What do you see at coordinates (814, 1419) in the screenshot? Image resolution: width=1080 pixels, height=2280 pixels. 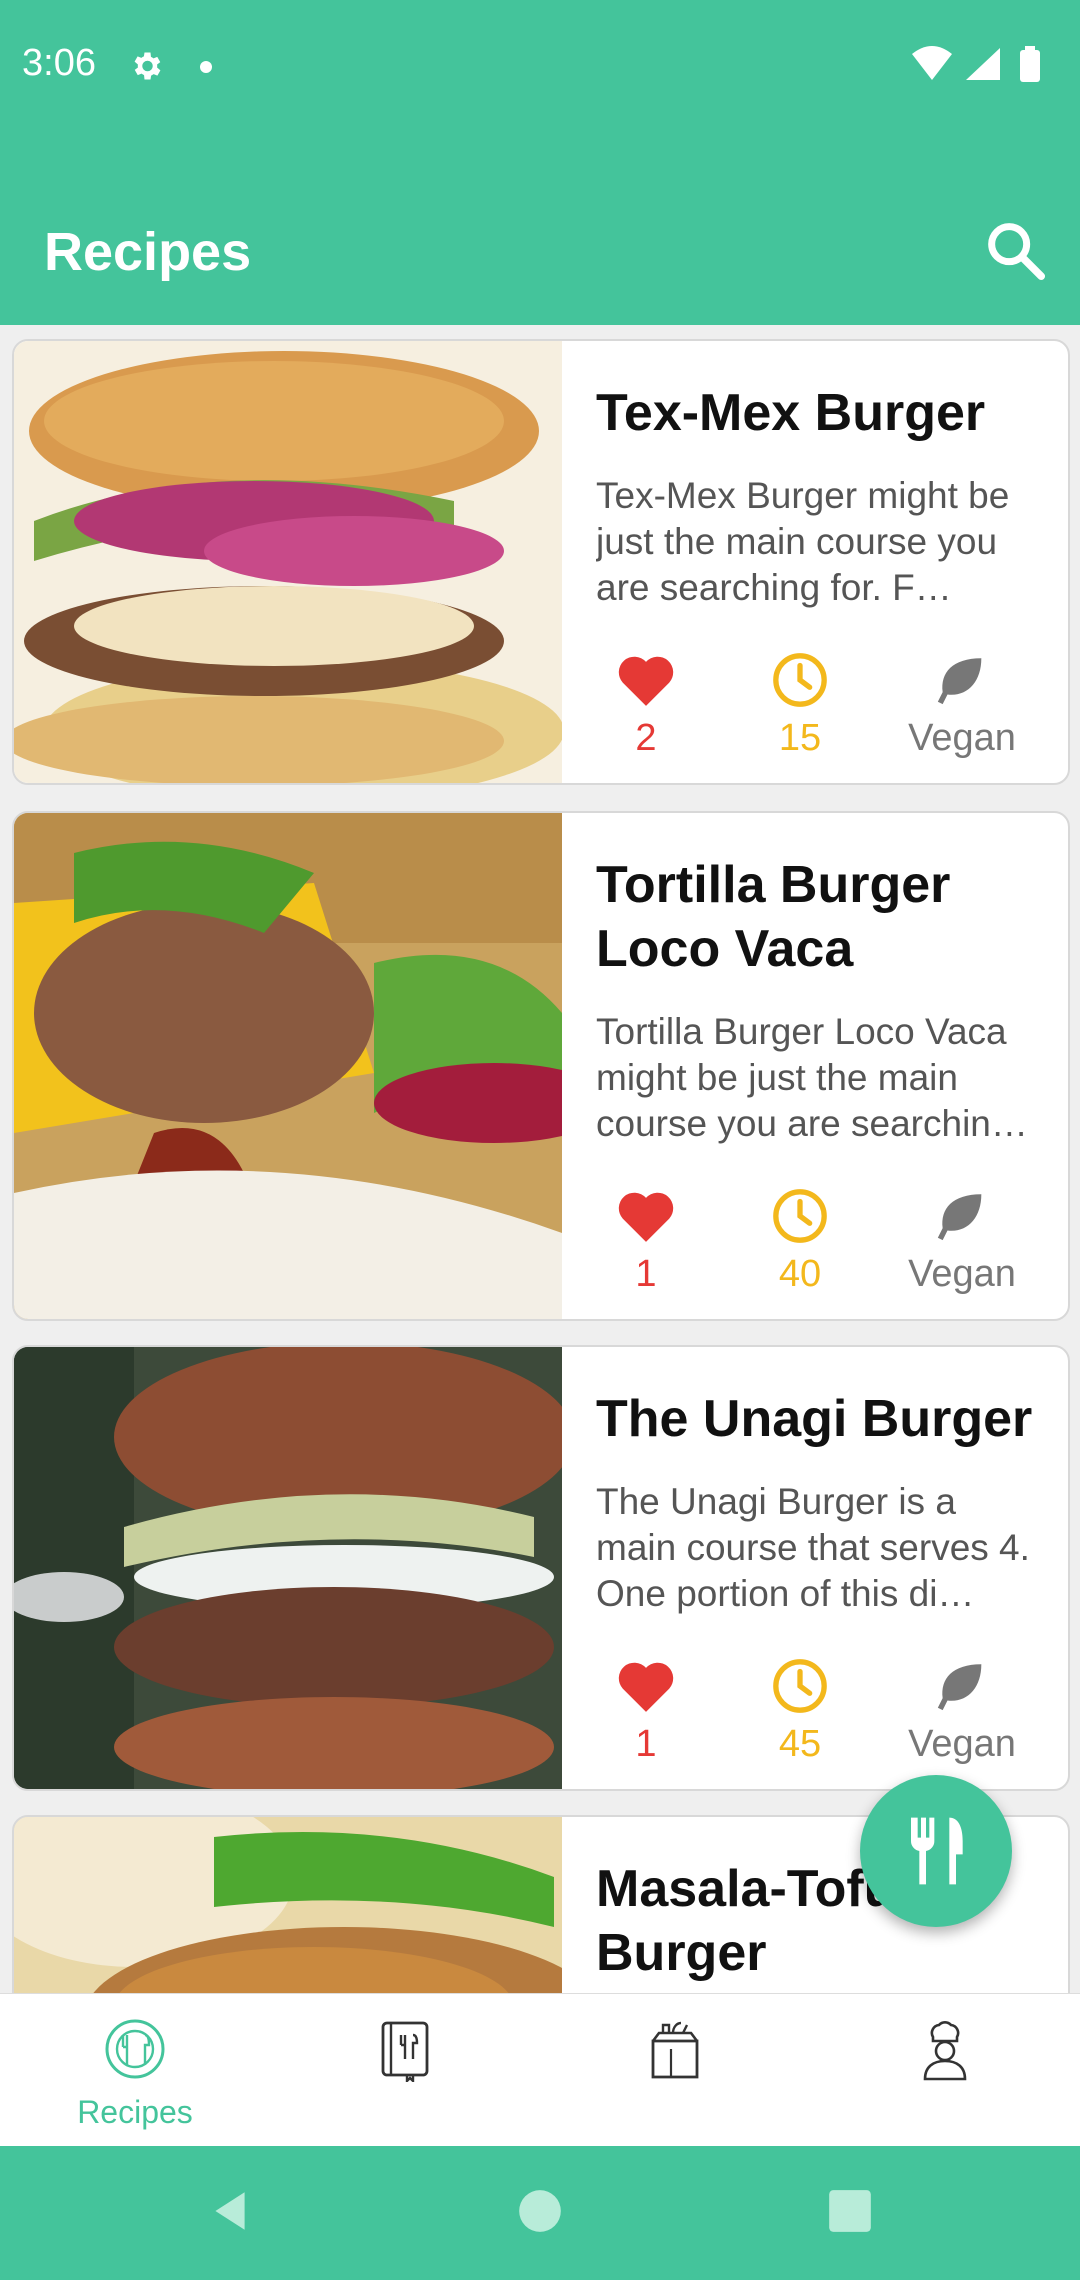 I see `recipe-title: The Unagi Burger` at bounding box center [814, 1419].